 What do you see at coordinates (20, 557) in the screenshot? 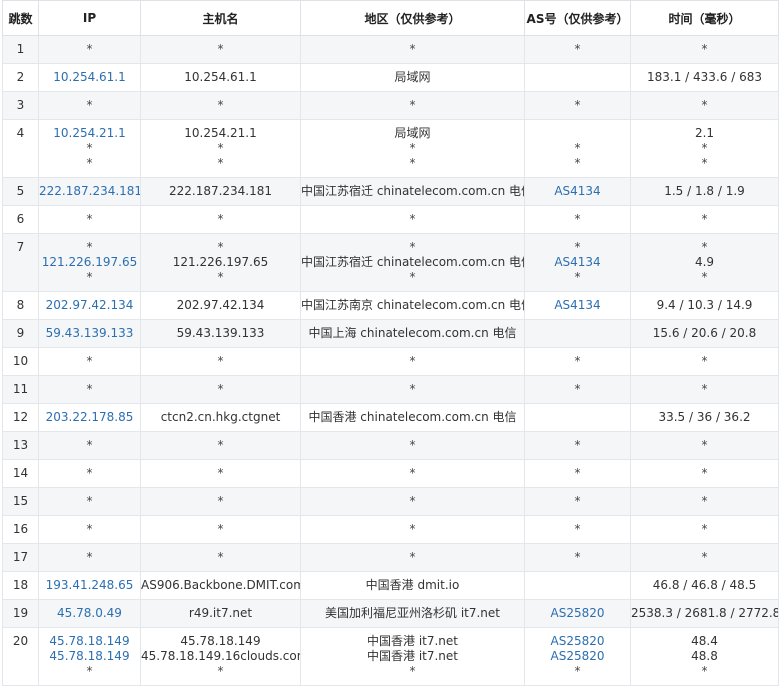
I see `hop-number: 17` at bounding box center [20, 557].